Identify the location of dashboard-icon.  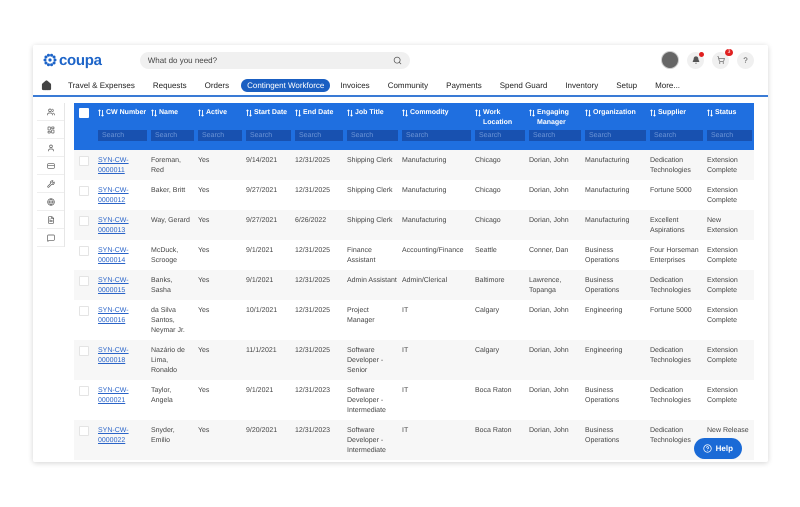
(50, 130).